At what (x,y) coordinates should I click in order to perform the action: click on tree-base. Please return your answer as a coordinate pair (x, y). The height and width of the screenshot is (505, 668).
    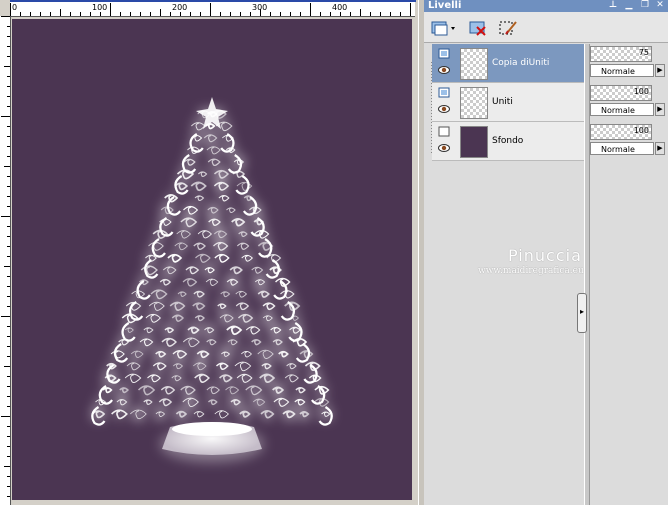
    Looking at the image, I should click on (212, 442).